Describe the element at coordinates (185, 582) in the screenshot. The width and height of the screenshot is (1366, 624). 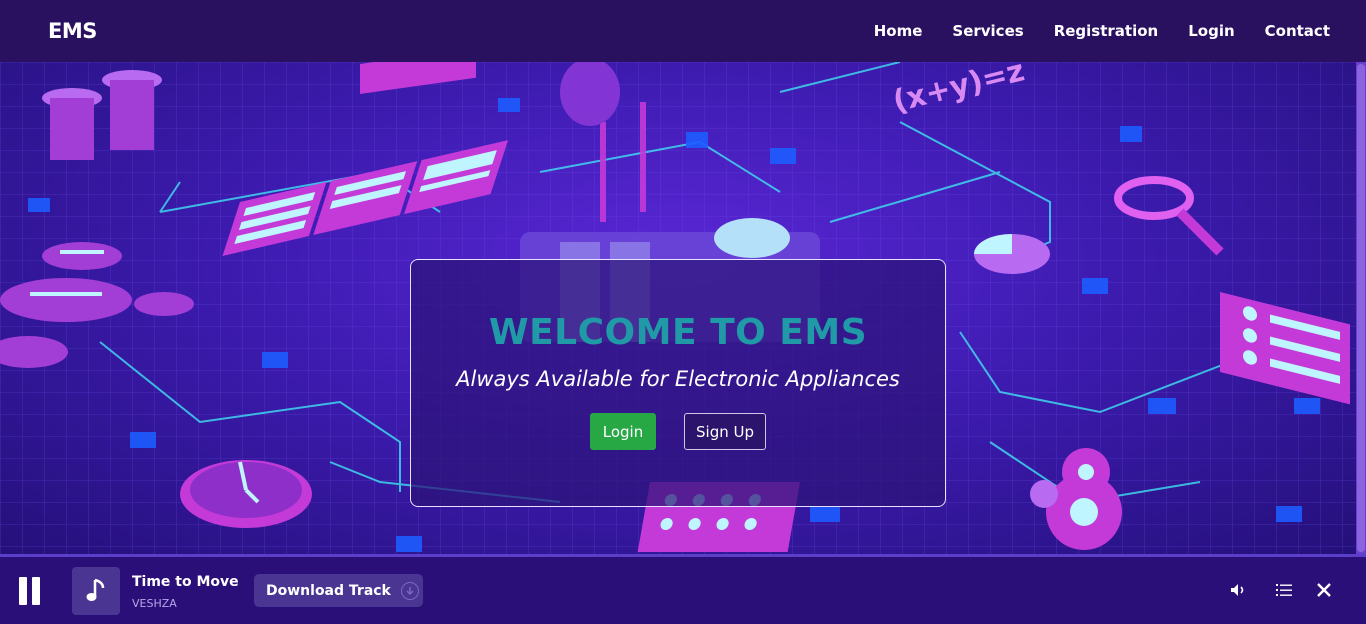
I see `track-title: Time to Move` at that location.